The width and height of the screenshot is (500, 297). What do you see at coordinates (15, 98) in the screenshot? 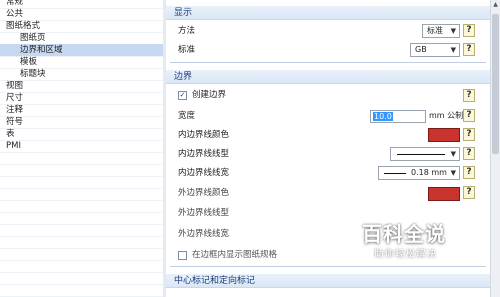
I see `tree-item-label: 尺寸` at bounding box center [15, 98].